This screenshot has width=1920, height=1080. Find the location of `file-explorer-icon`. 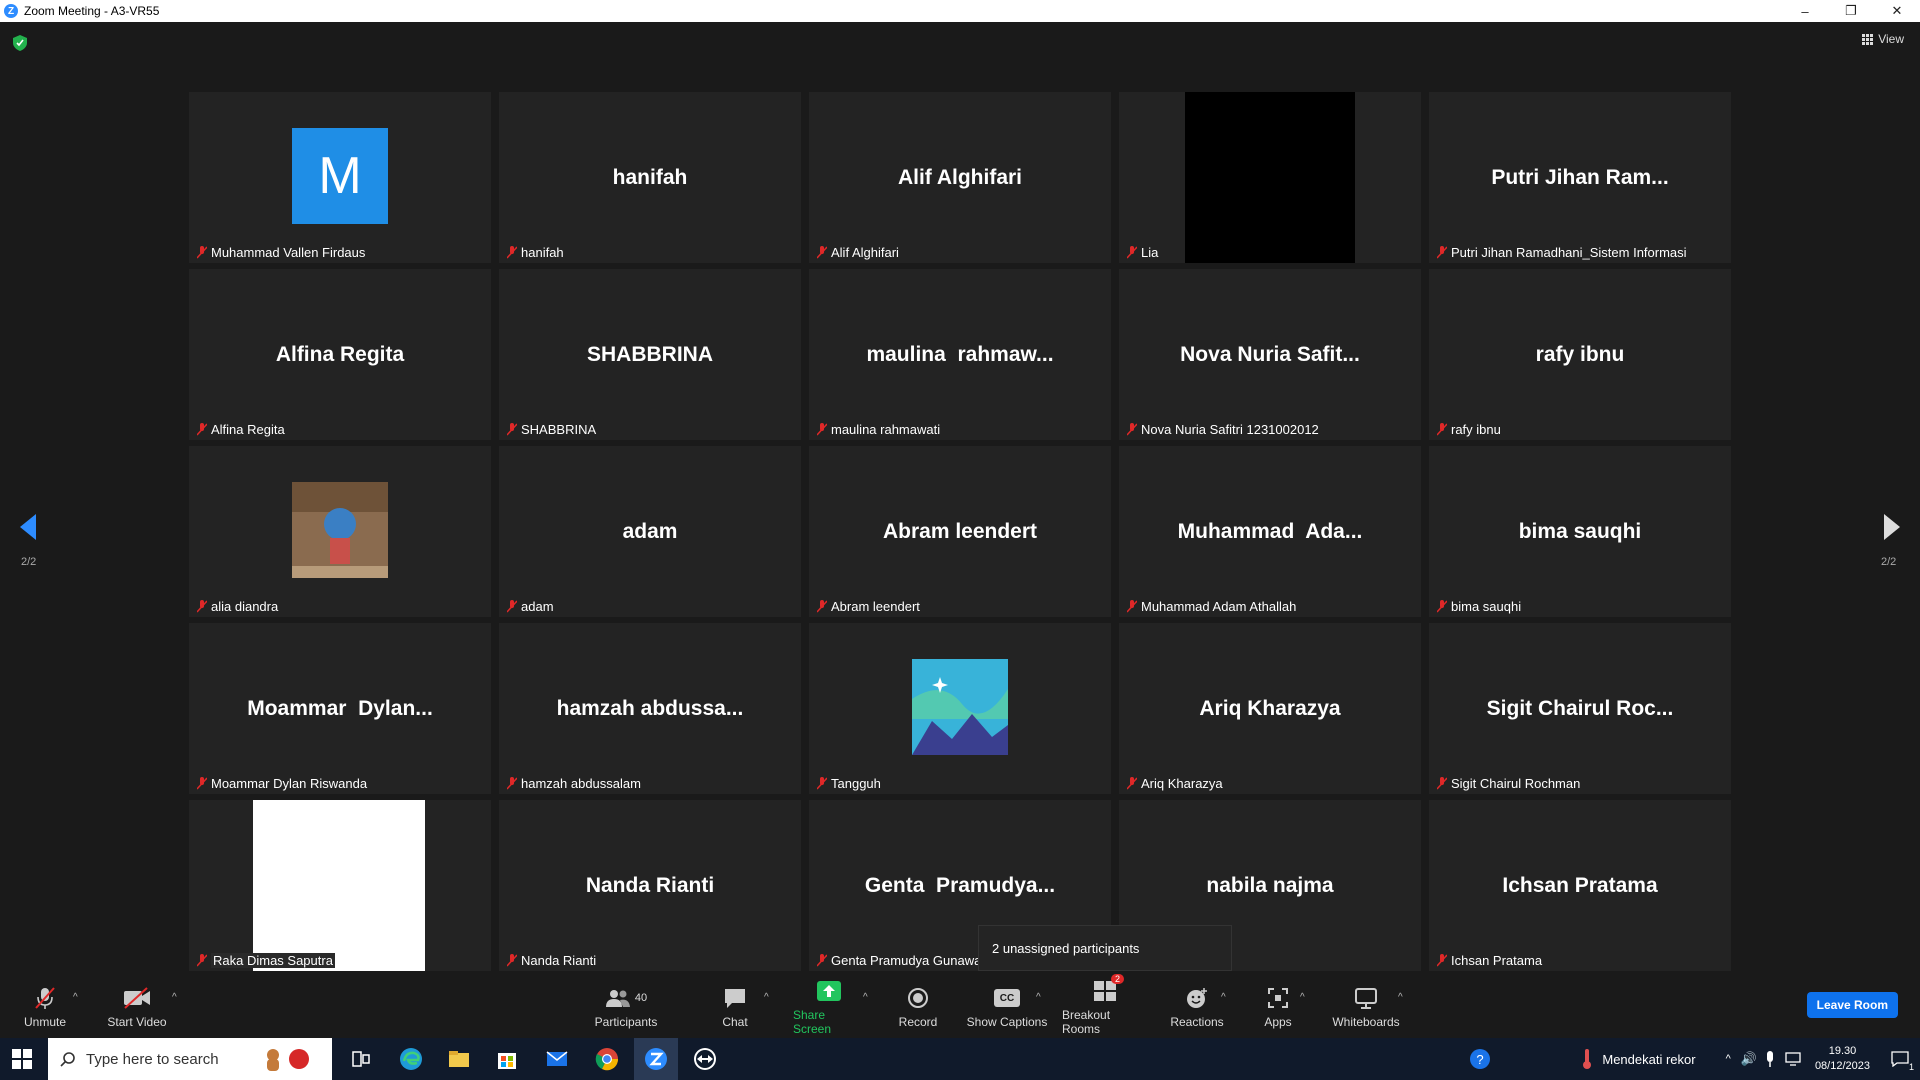

file-explorer-icon is located at coordinates (459, 1059).